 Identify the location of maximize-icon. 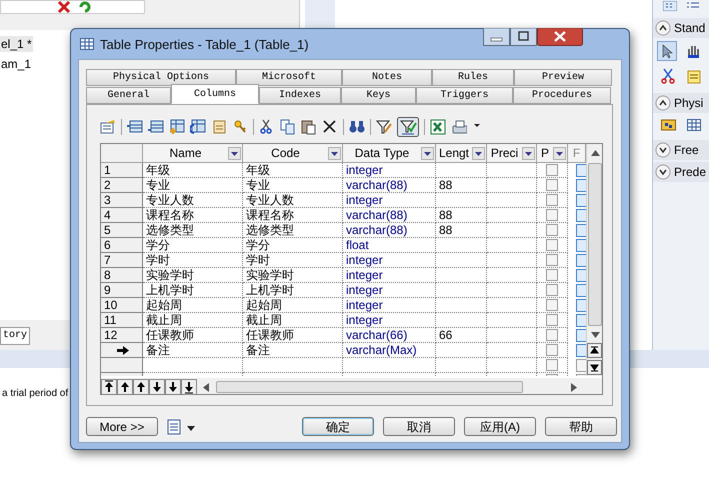
(523, 37).